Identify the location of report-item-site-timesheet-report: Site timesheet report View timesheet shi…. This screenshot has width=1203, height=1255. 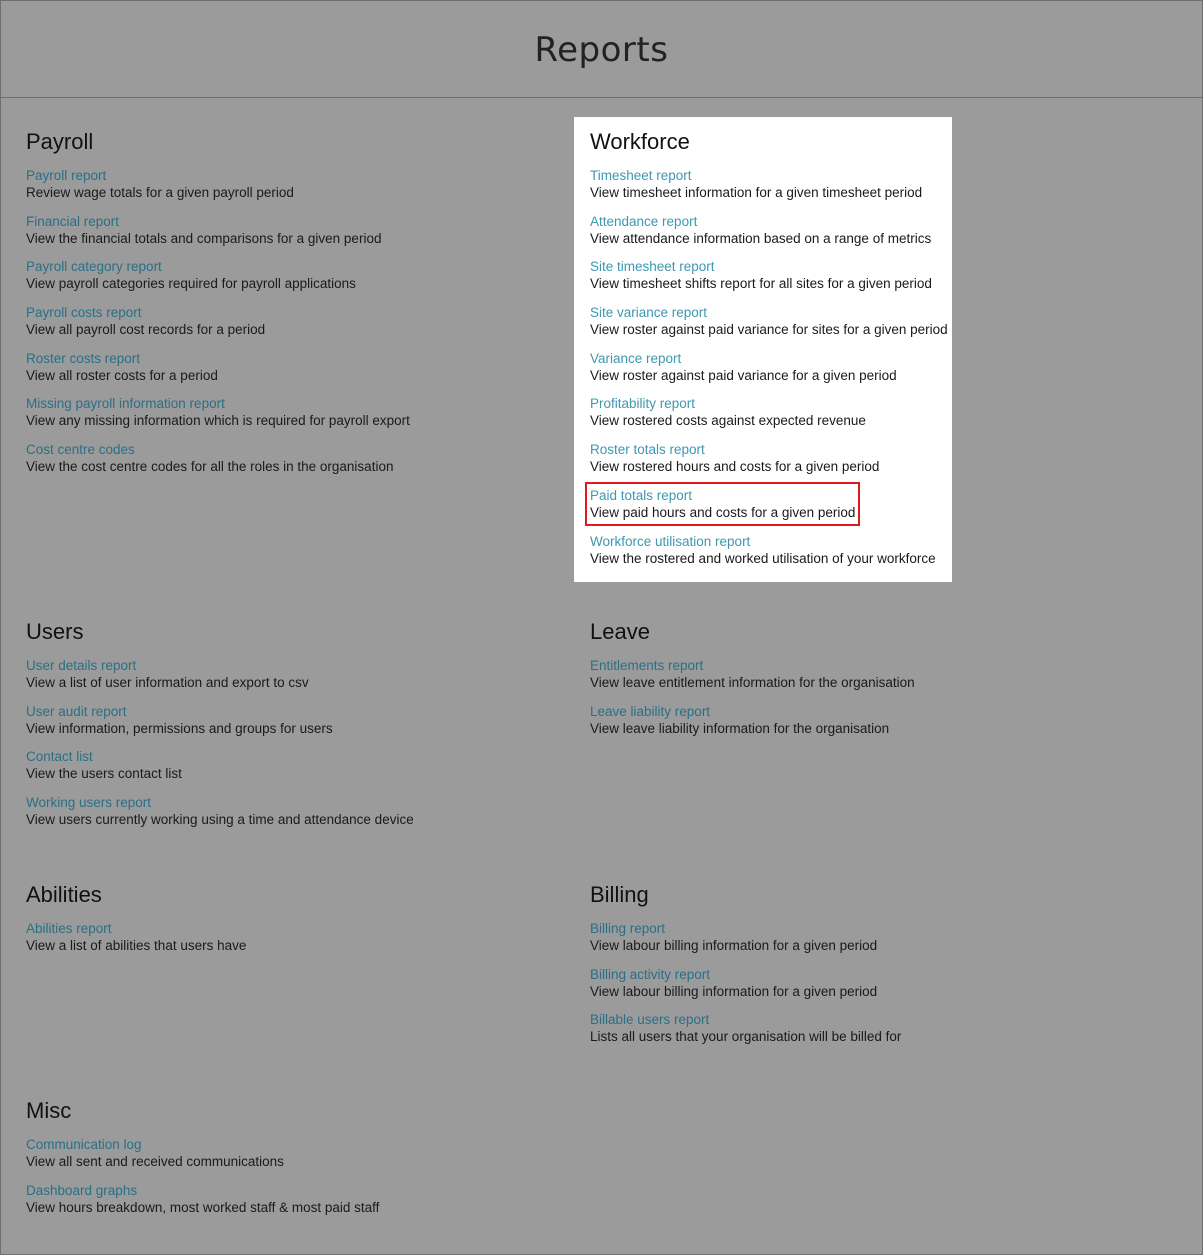
(771, 281).